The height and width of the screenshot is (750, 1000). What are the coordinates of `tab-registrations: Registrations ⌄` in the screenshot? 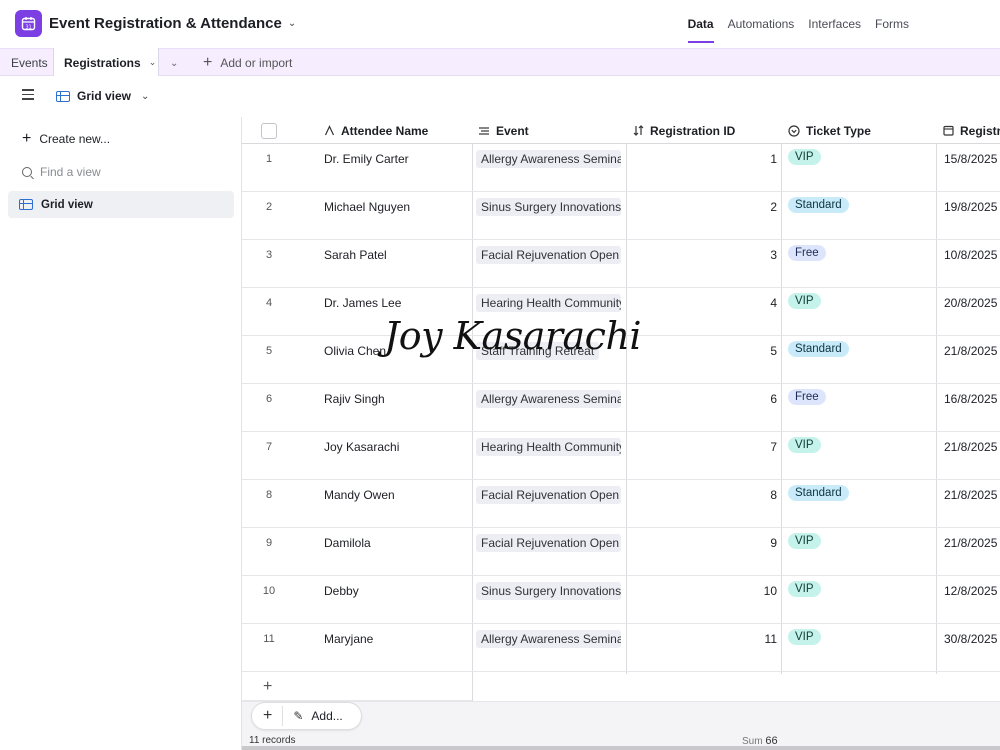 It's located at (106, 62).